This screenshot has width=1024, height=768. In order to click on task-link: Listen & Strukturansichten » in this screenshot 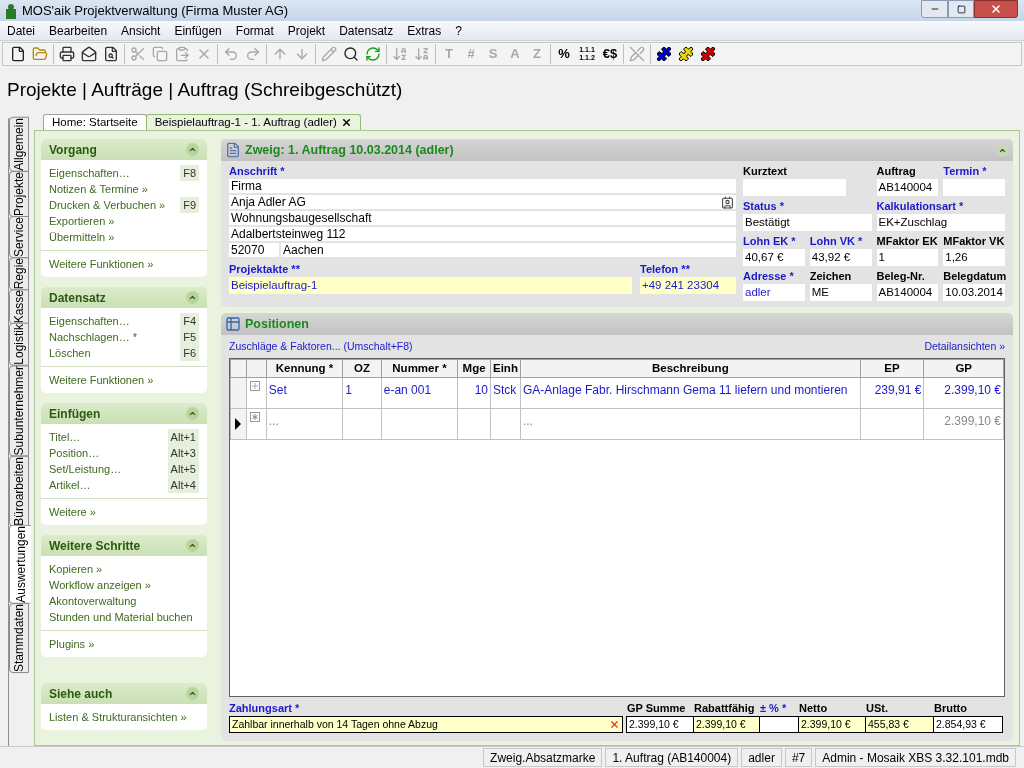, I will do `click(118, 717)`.